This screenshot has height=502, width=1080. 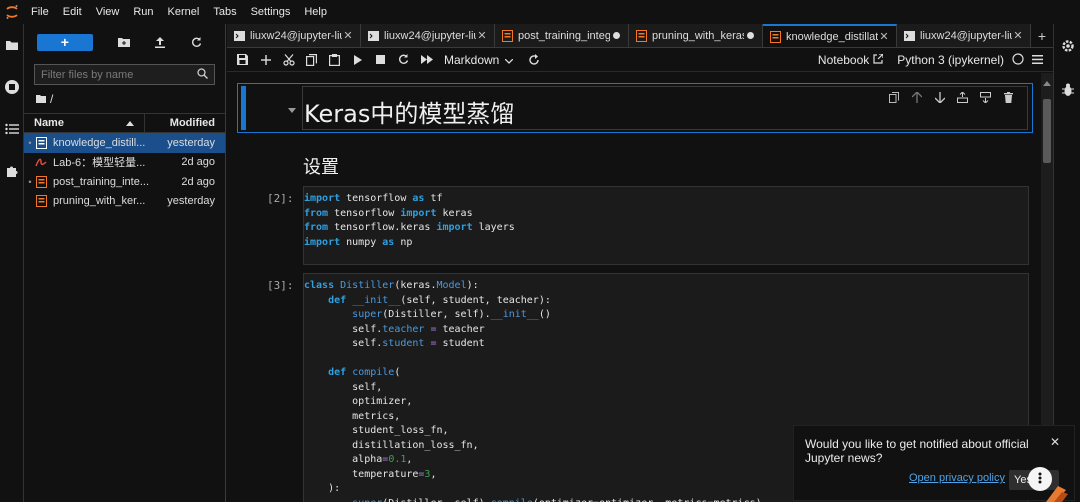 What do you see at coordinates (775, 36) in the screenshot?
I see `notebook-tab-icon` at bounding box center [775, 36].